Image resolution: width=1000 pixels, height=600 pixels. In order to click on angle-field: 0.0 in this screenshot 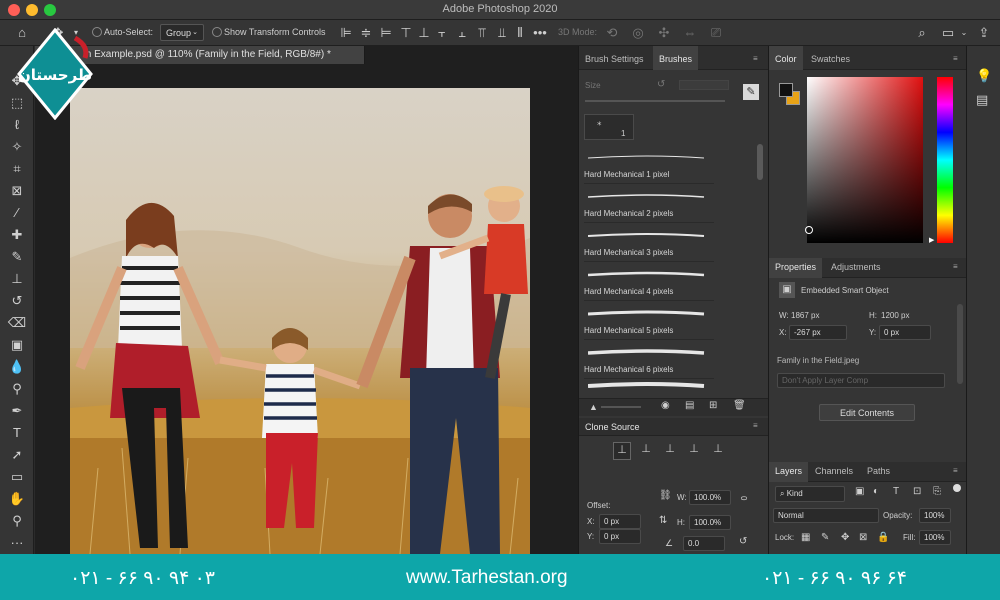, I will do `click(704, 543)`.